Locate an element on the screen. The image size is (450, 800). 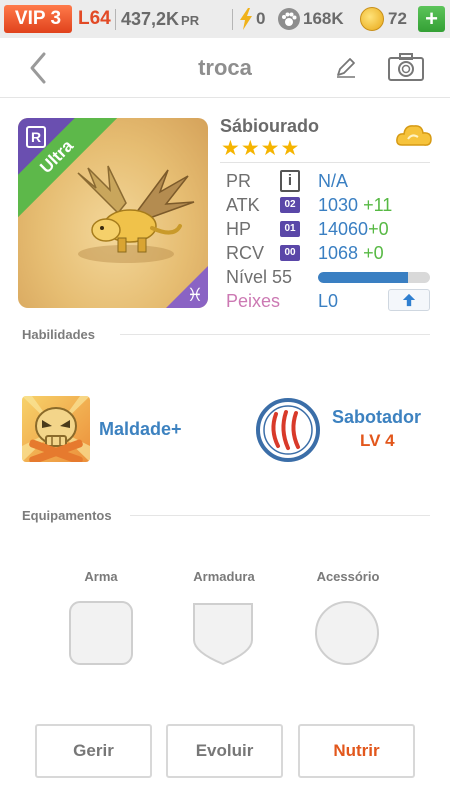
stat-bonus: +11 is located at coordinates (378, 205).